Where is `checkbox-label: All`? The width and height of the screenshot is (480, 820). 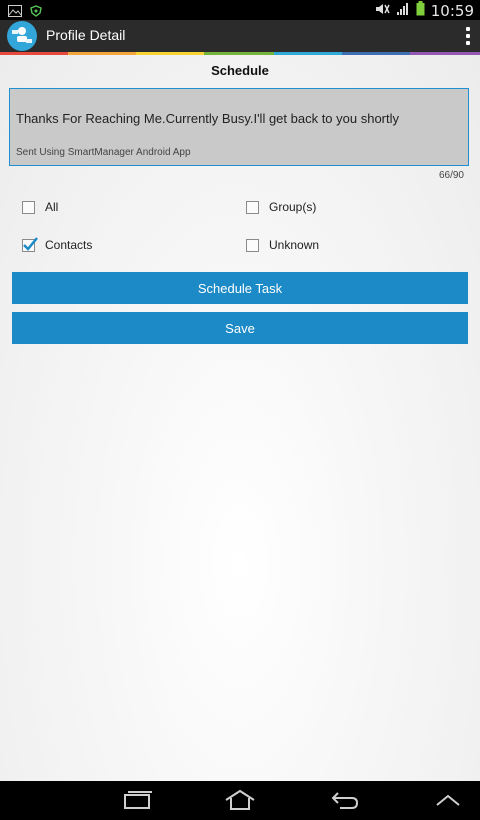 checkbox-label: All is located at coordinates (52, 207).